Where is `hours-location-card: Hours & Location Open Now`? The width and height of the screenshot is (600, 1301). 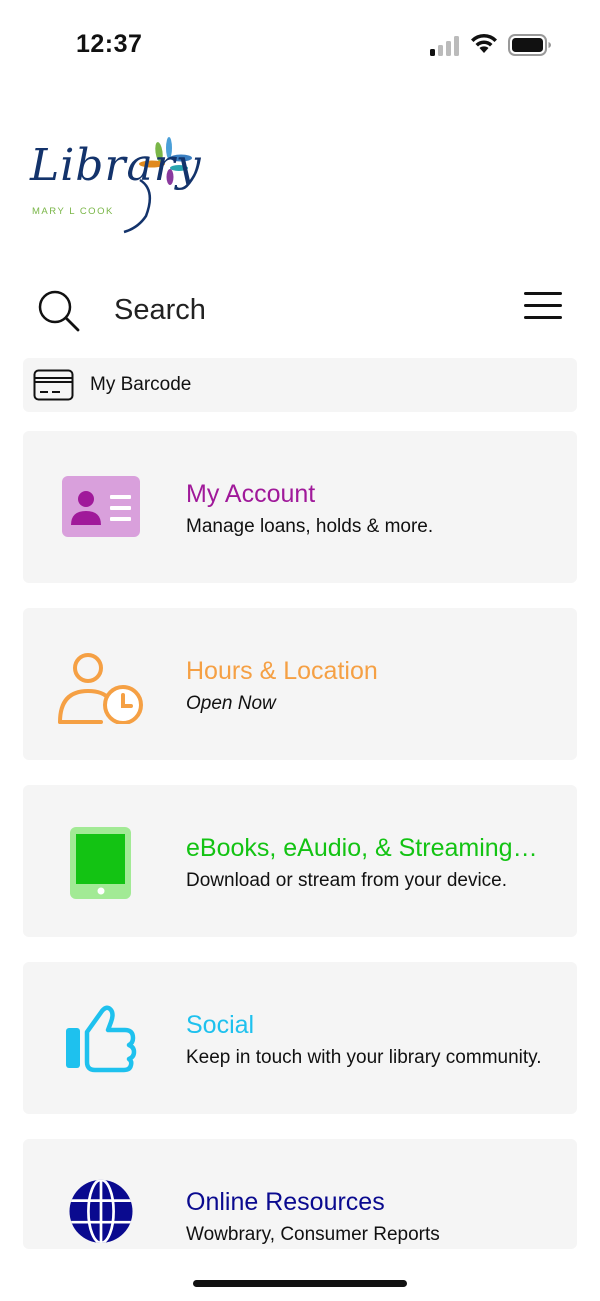 hours-location-card: Hours & Location Open Now is located at coordinates (300, 684).